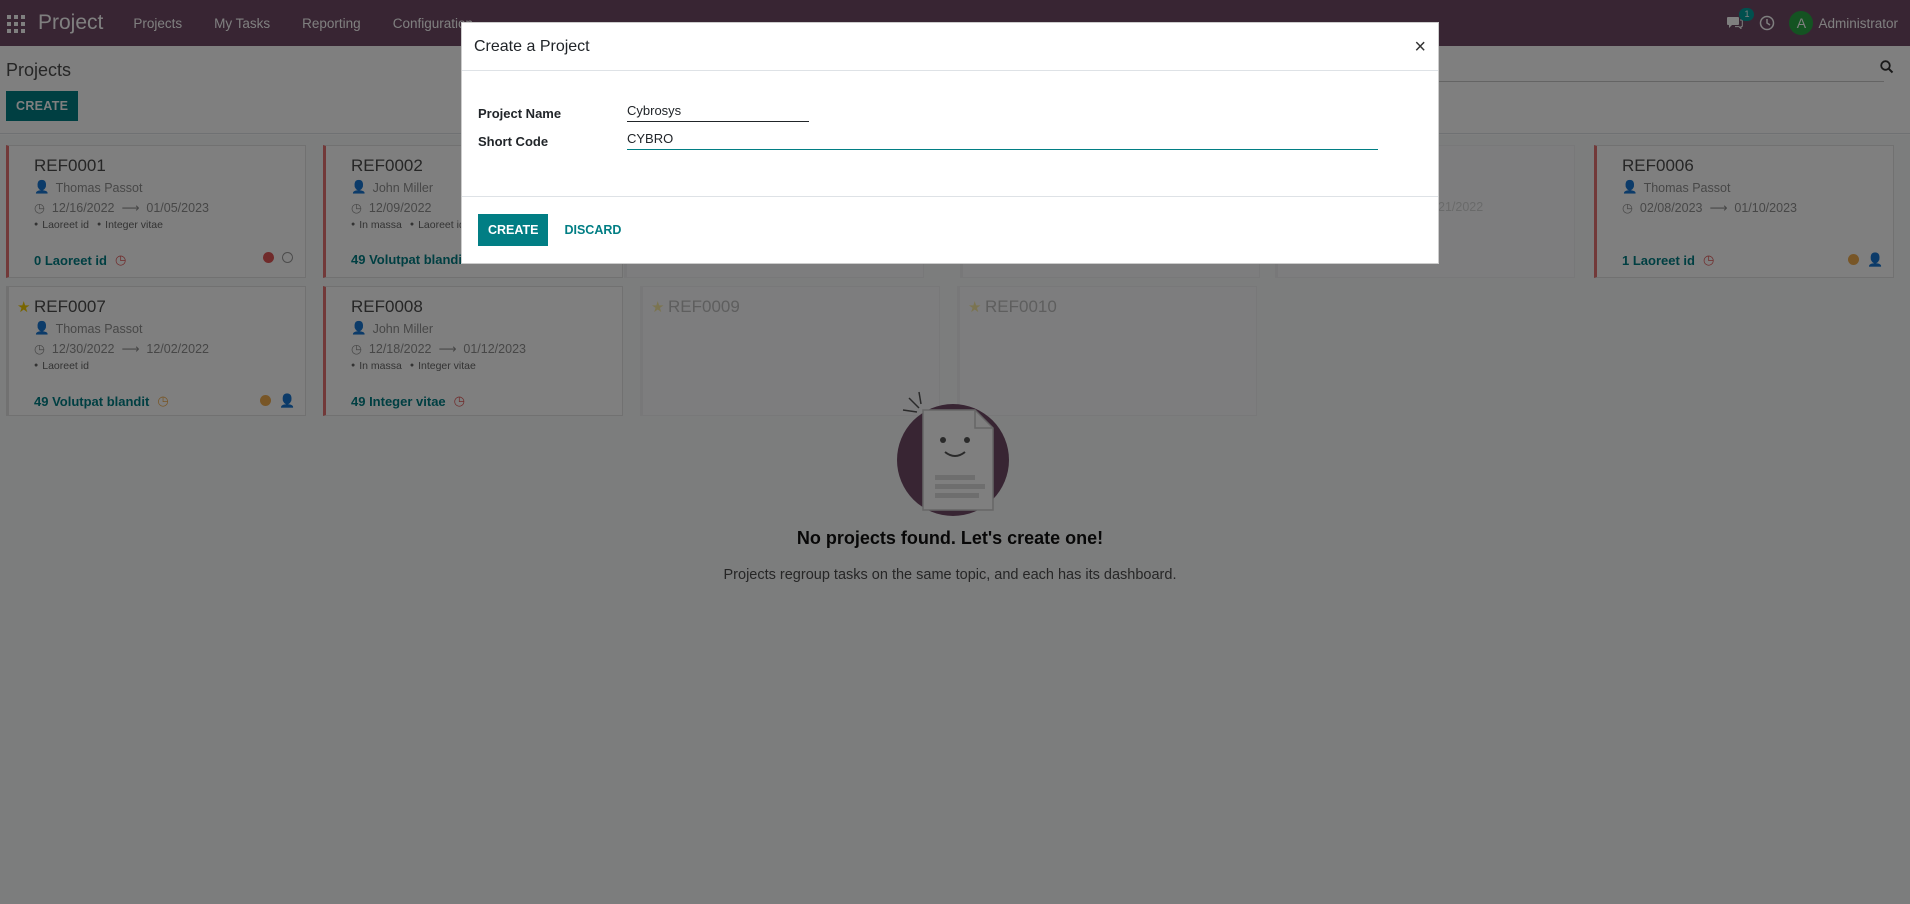  What do you see at coordinates (513, 230) in the screenshot?
I see `create-button: CREATE` at bounding box center [513, 230].